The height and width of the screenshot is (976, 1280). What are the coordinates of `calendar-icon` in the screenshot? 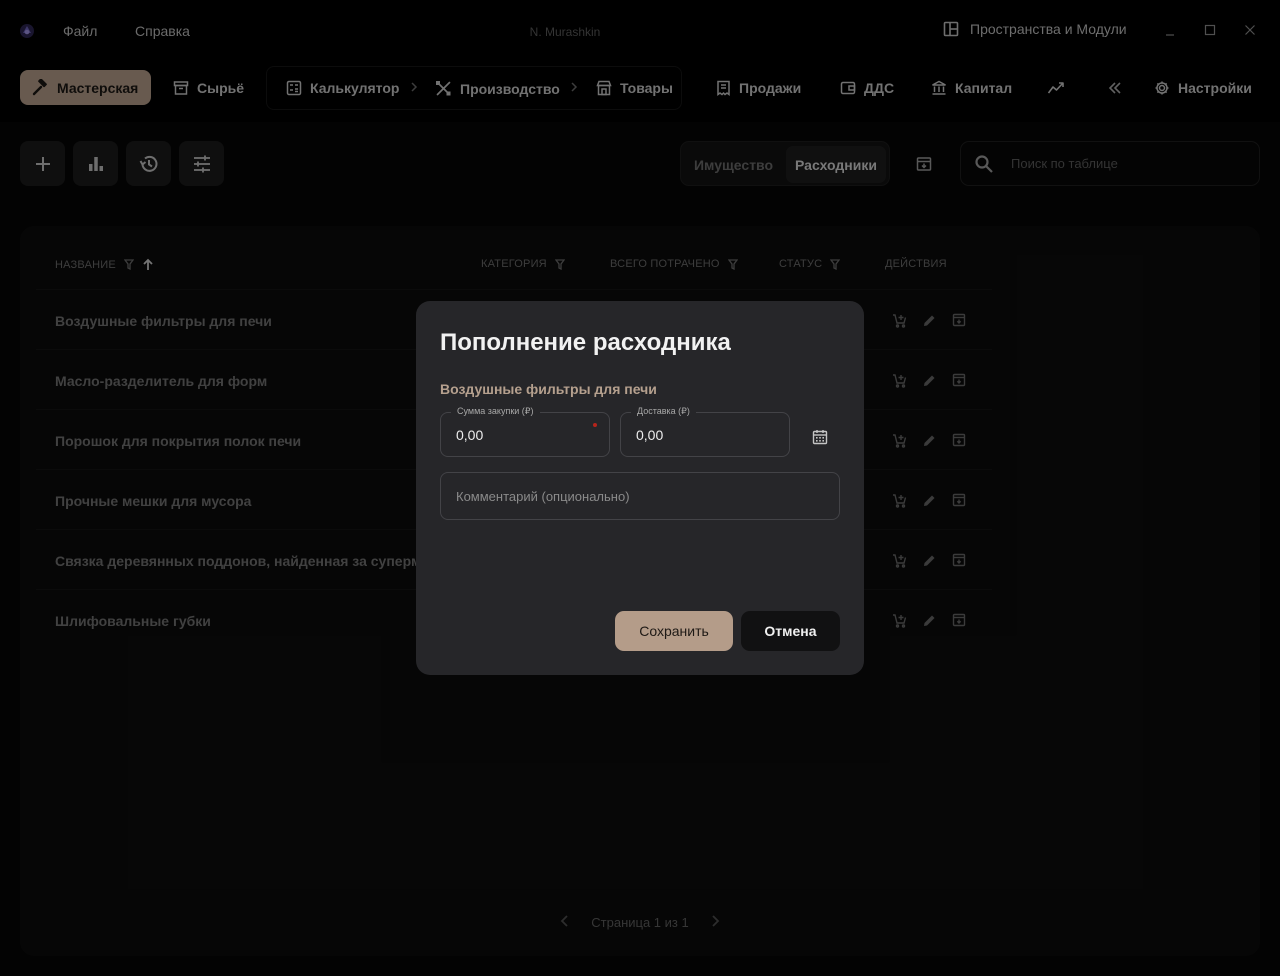 It's located at (820, 437).